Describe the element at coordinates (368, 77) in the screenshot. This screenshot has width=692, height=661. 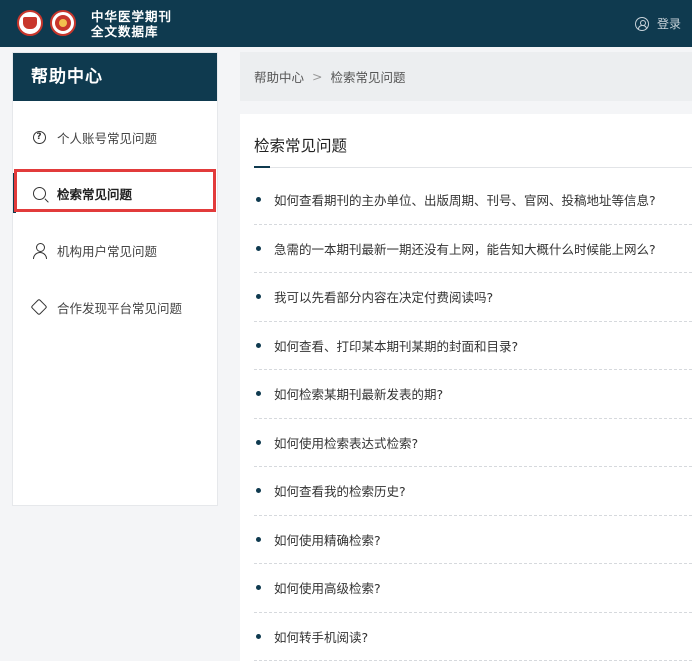
I see `breadcrumb-current: 检索常见问题` at that location.